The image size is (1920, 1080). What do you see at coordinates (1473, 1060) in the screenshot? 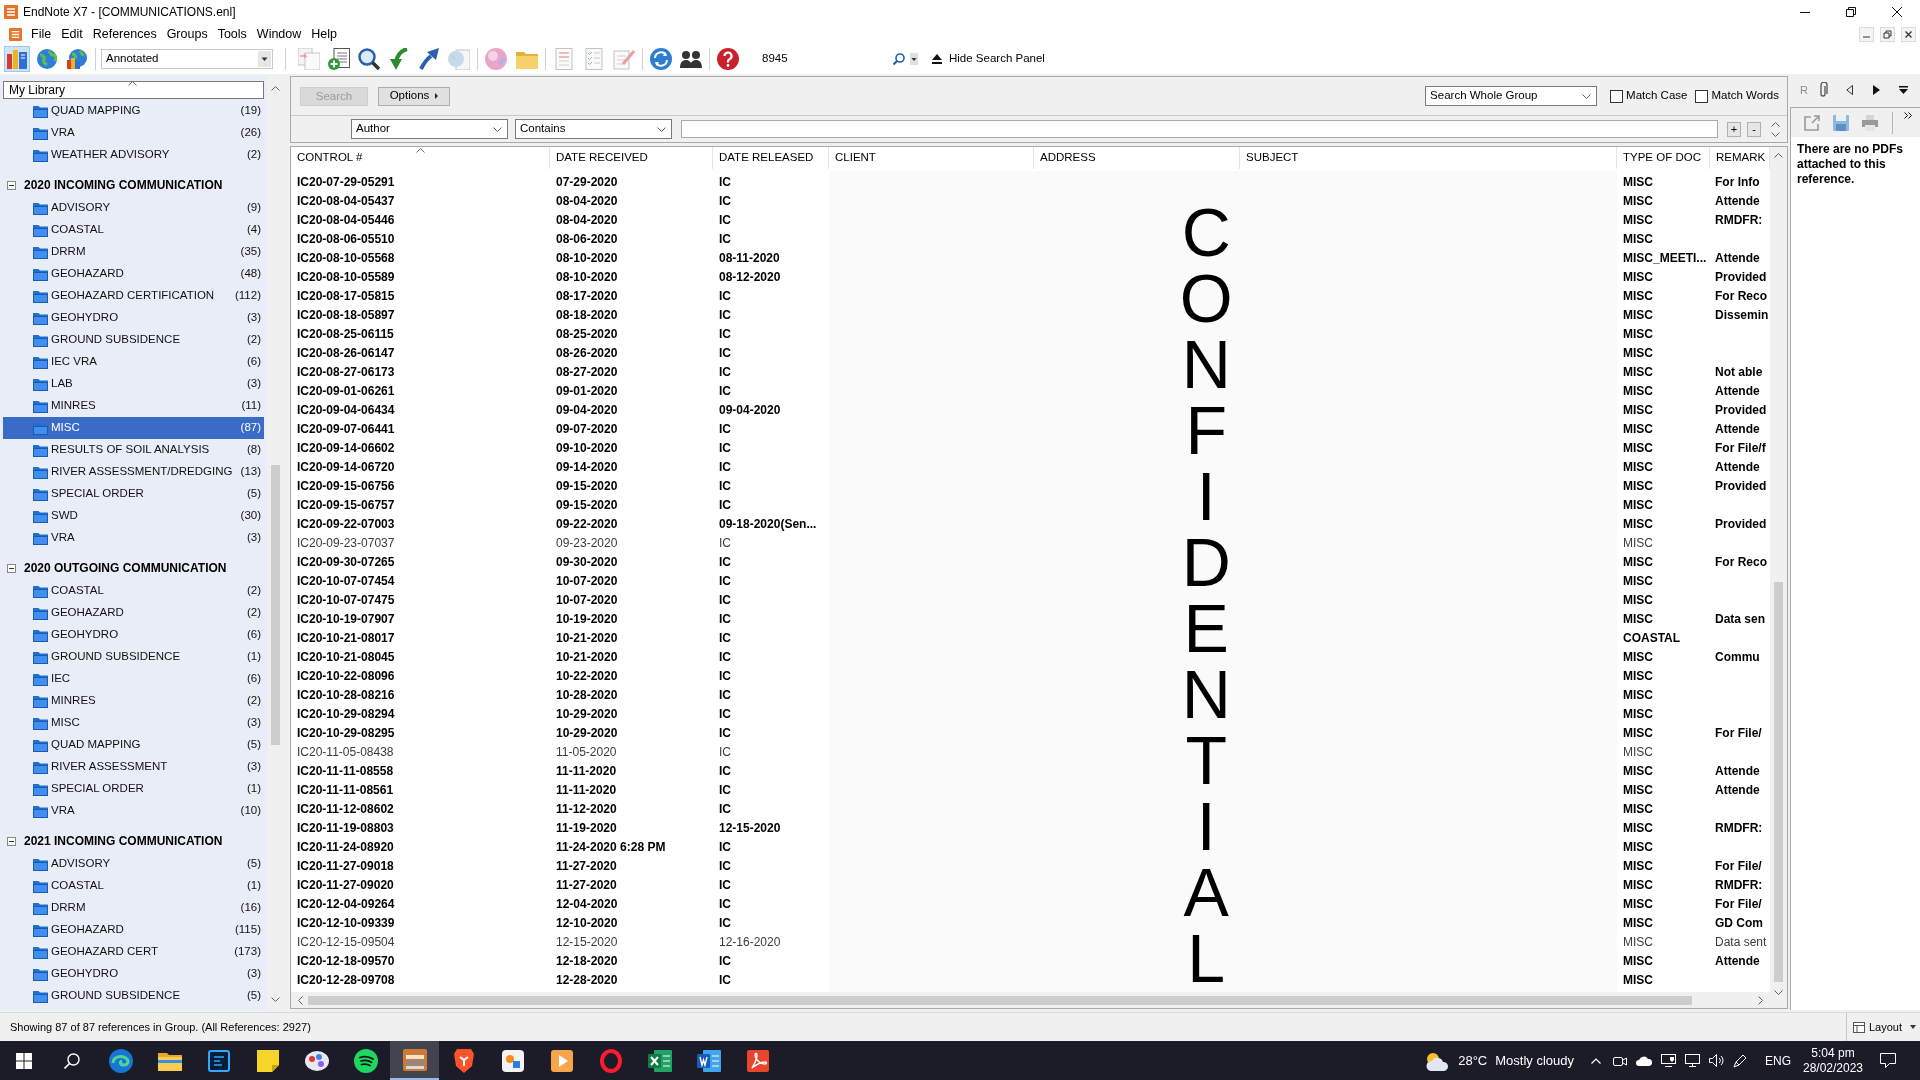
I see `temperature-label: 28°C` at bounding box center [1473, 1060].